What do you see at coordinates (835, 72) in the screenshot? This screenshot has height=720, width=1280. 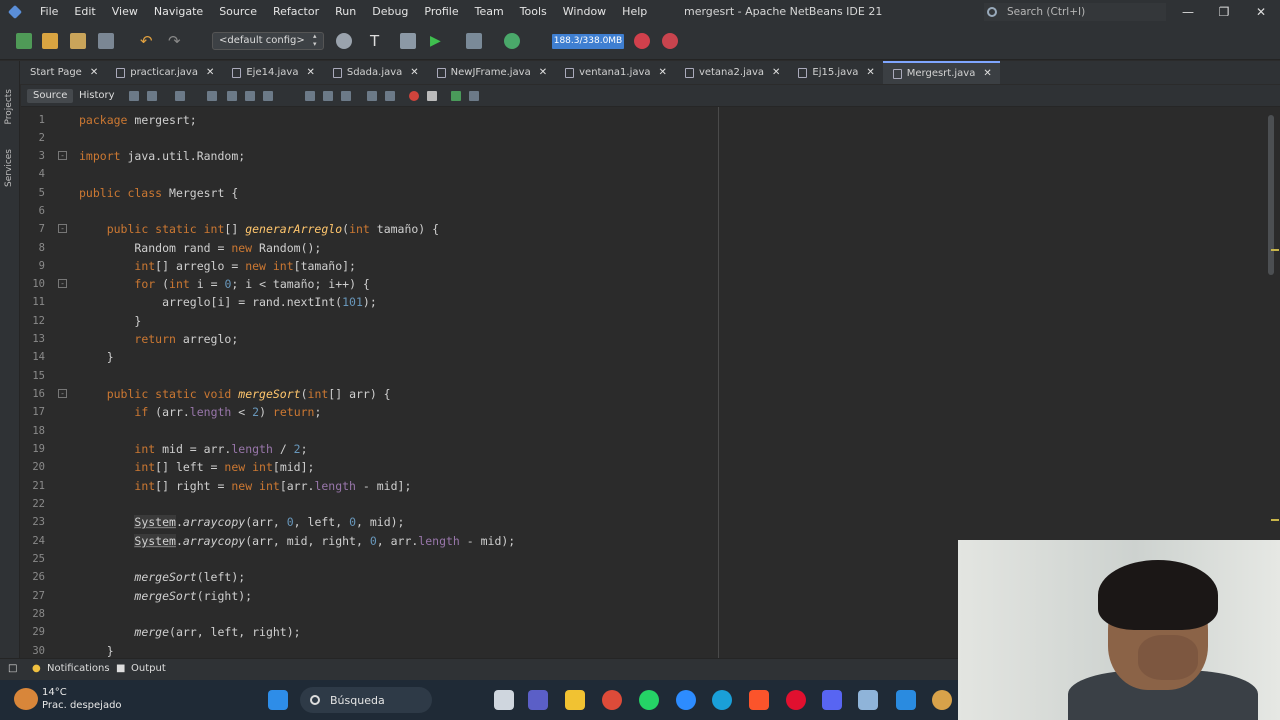 I see `tab-ej15: Ej15.java ✕` at bounding box center [835, 72].